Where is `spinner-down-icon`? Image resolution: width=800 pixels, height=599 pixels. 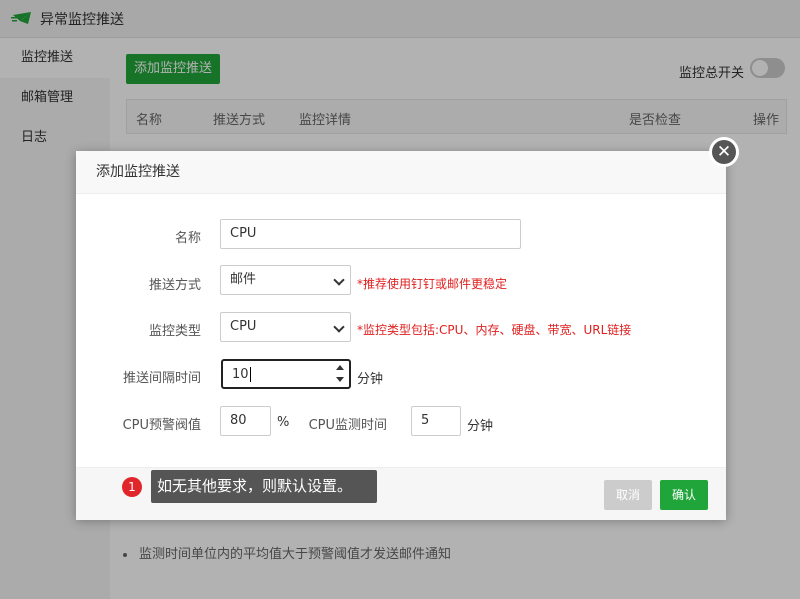 spinner-down-icon is located at coordinates (340, 379).